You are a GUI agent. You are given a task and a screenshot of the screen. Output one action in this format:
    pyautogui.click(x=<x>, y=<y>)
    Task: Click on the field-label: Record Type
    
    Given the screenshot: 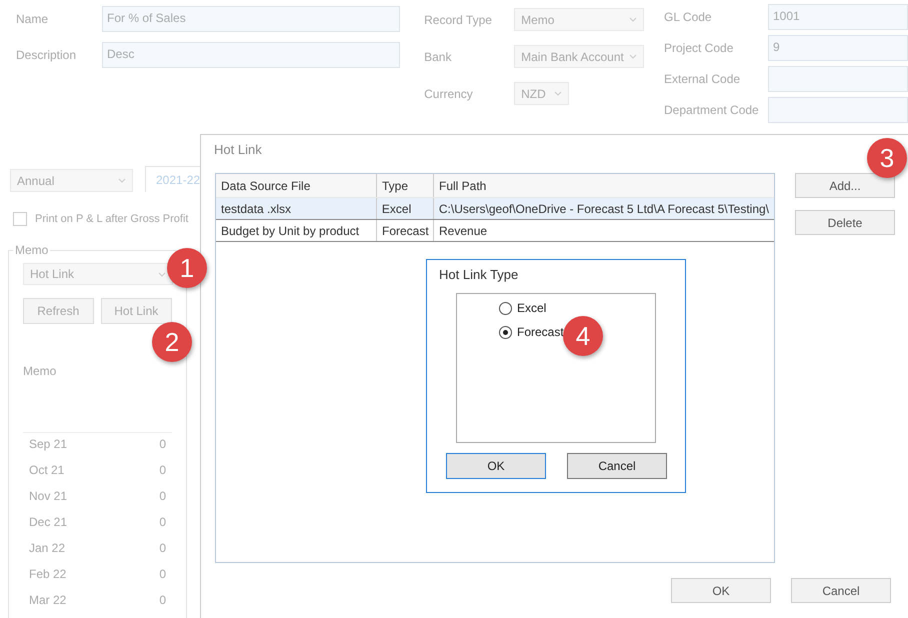 What is the action you would take?
    pyautogui.click(x=458, y=19)
    